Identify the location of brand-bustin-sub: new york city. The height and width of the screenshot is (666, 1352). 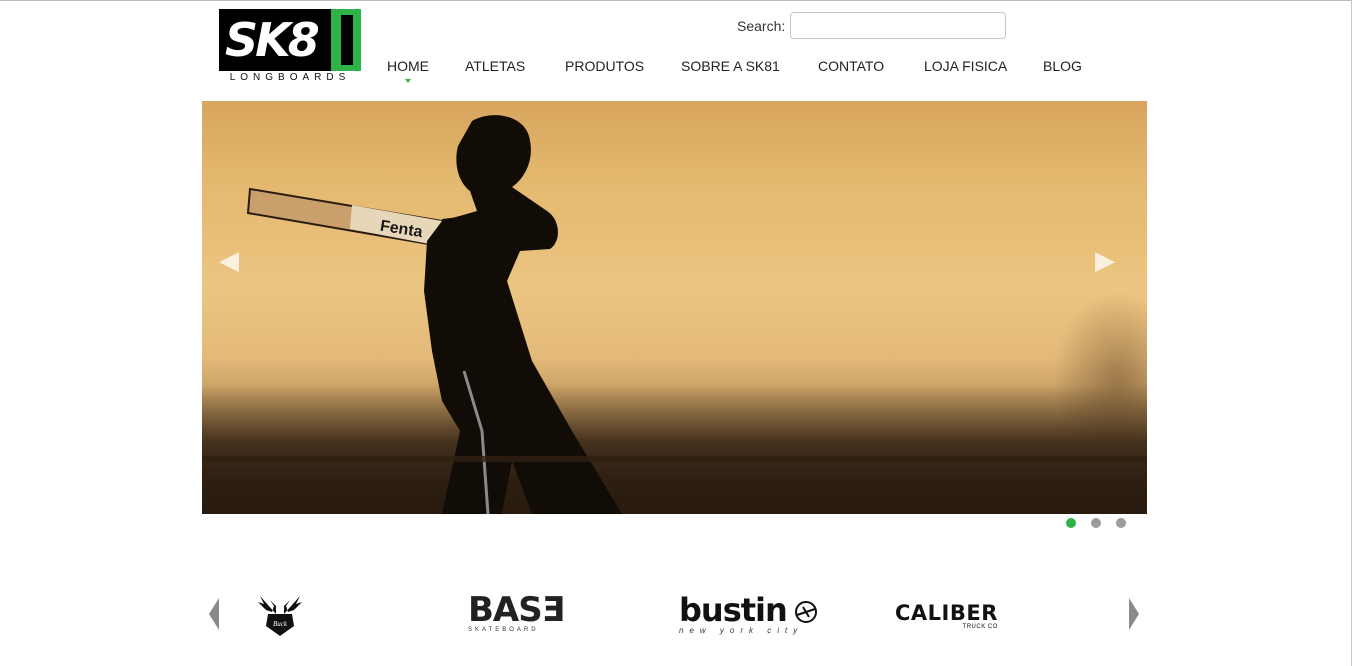
(741, 630).